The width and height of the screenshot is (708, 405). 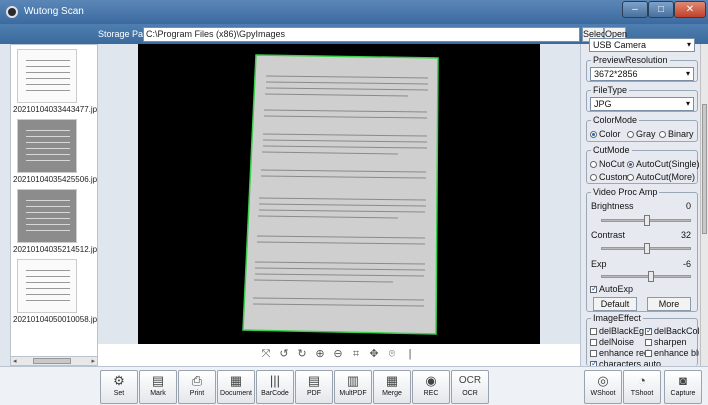 I want to click on fit-icon: ⤧, so click(x=266, y=354).